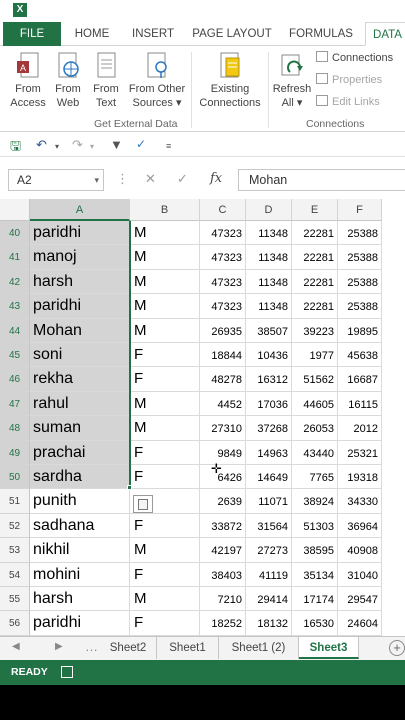 This screenshot has height=720, width=405. Describe the element at coordinates (15, 526) in the screenshot. I see `row-number: 52` at that location.